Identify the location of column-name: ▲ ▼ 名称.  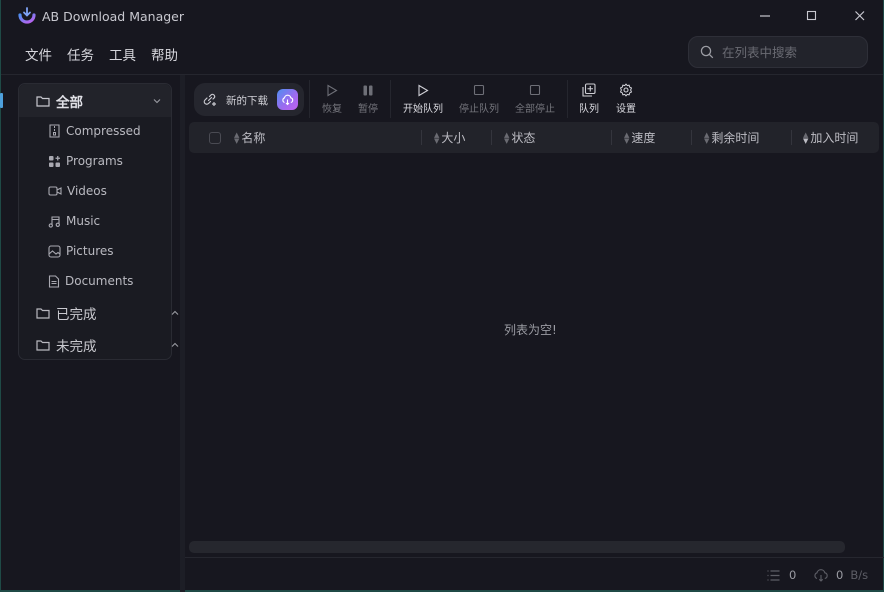
(249, 137).